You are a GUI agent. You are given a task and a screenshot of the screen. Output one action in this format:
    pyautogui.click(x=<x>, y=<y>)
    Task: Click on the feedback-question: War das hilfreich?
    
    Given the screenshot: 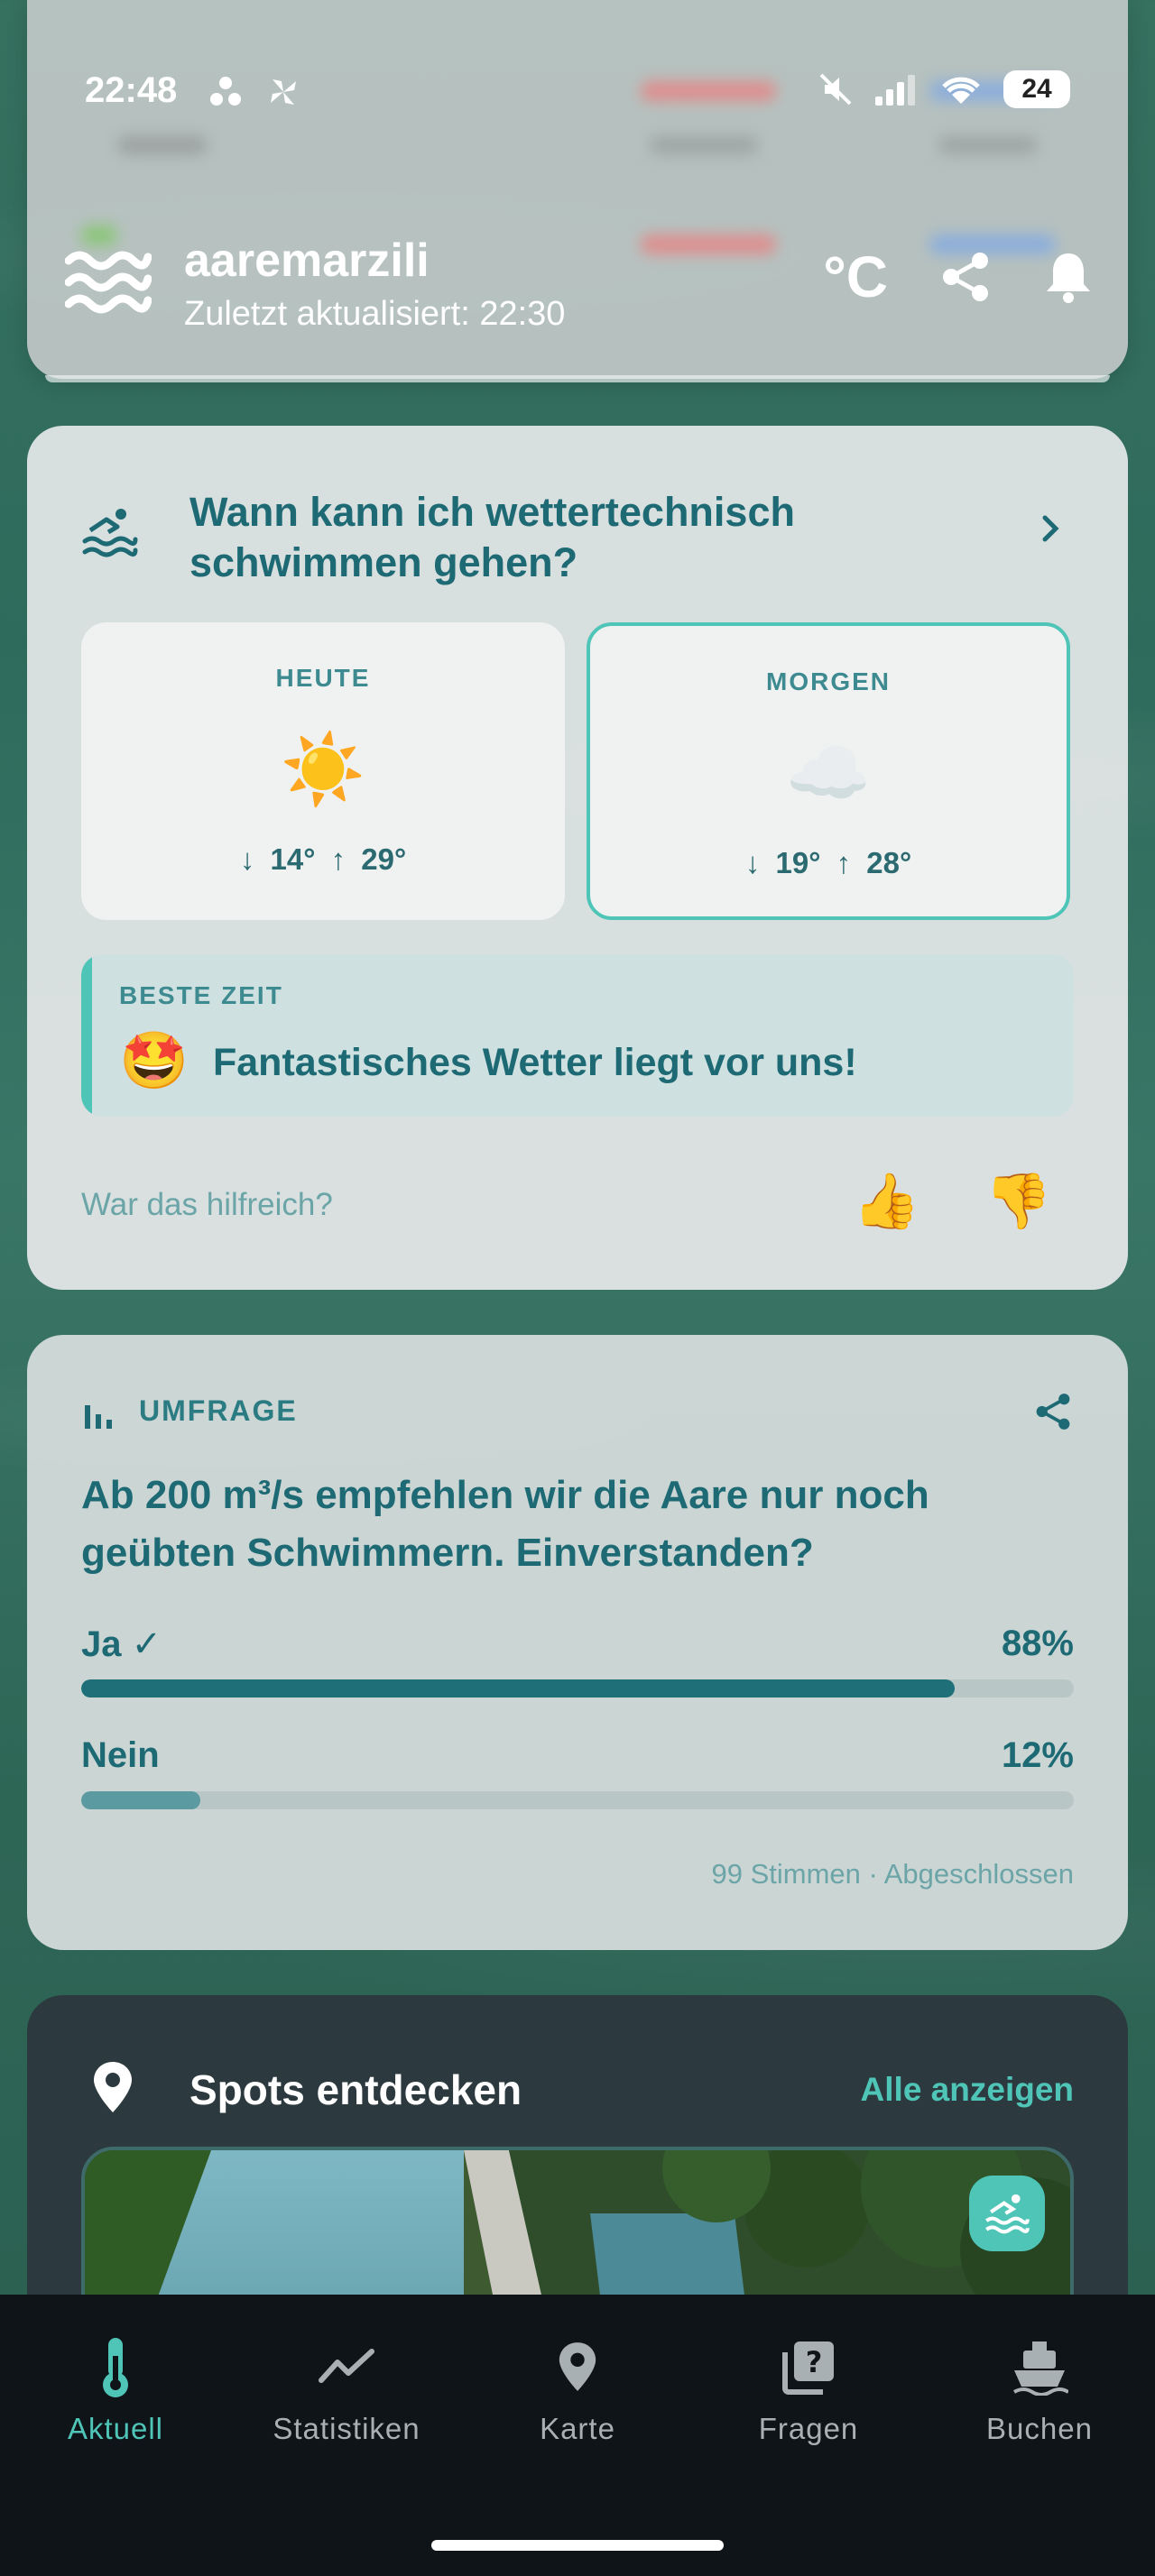 What is the action you would take?
    pyautogui.click(x=207, y=1204)
    